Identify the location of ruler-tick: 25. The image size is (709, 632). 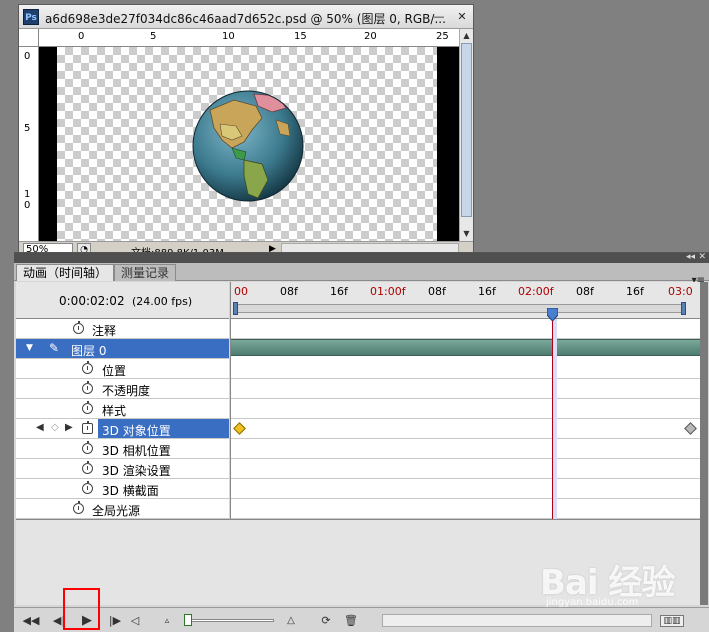
(442, 36).